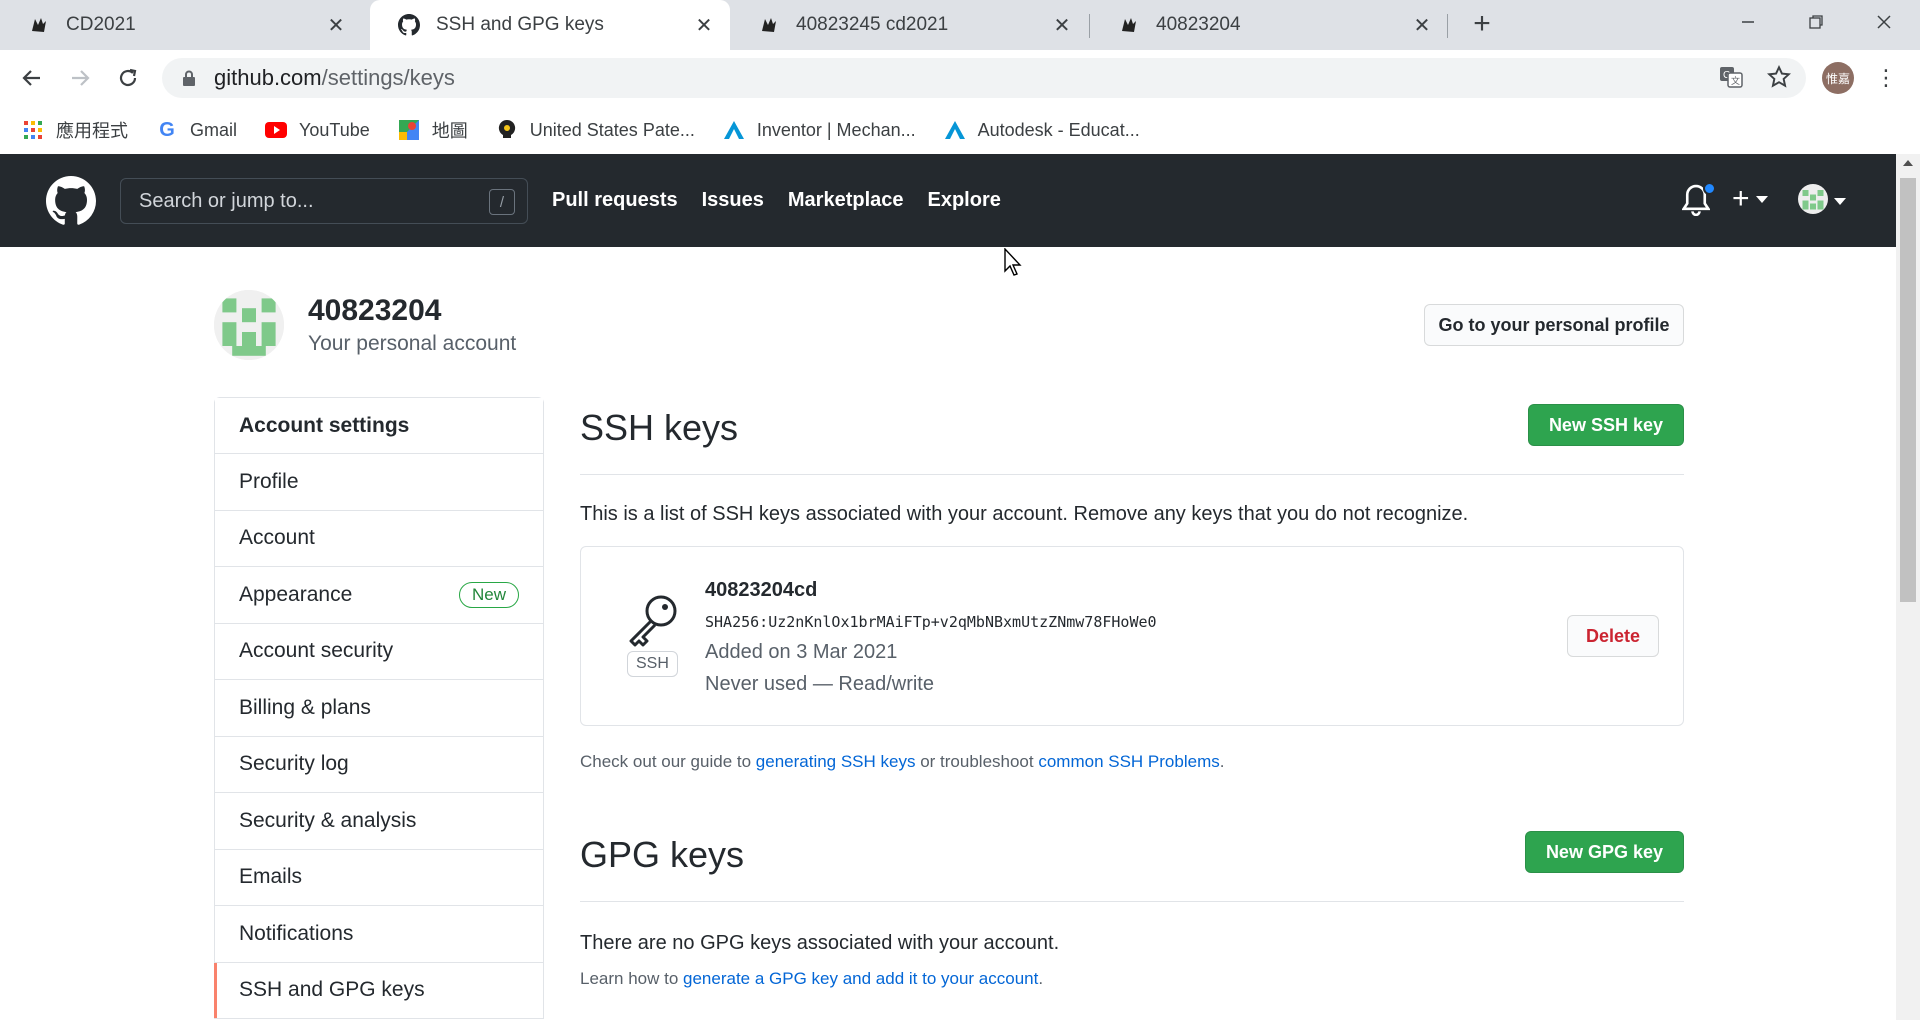  Describe the element at coordinates (409, 130) in the screenshot. I see `maps-icon` at that location.